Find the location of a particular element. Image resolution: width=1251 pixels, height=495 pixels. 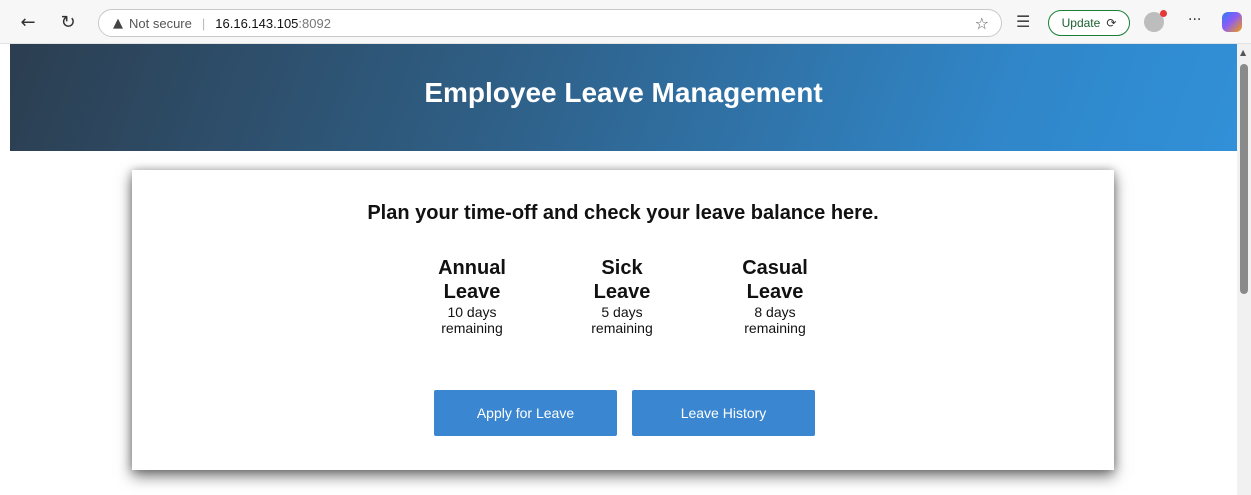

leave-history-button: Leave History is located at coordinates (723, 413).